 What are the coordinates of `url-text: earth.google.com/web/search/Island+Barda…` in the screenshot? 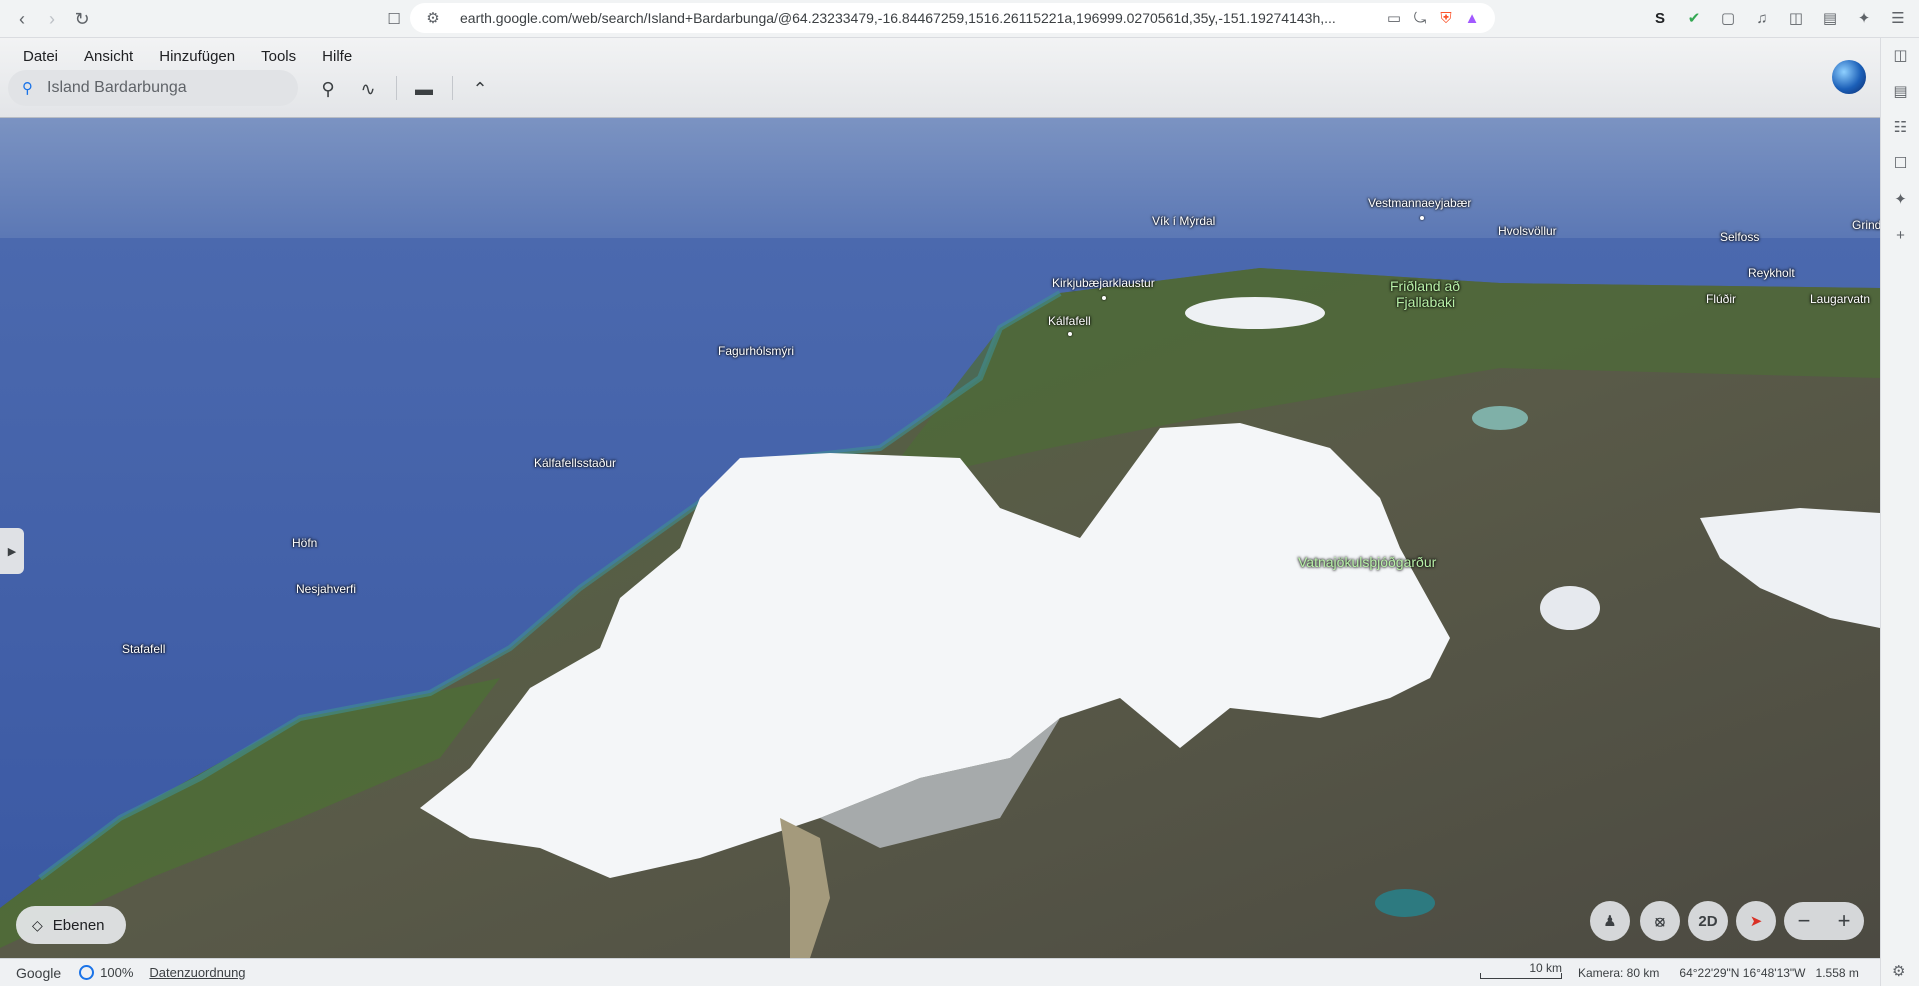 It's located at (920, 18).